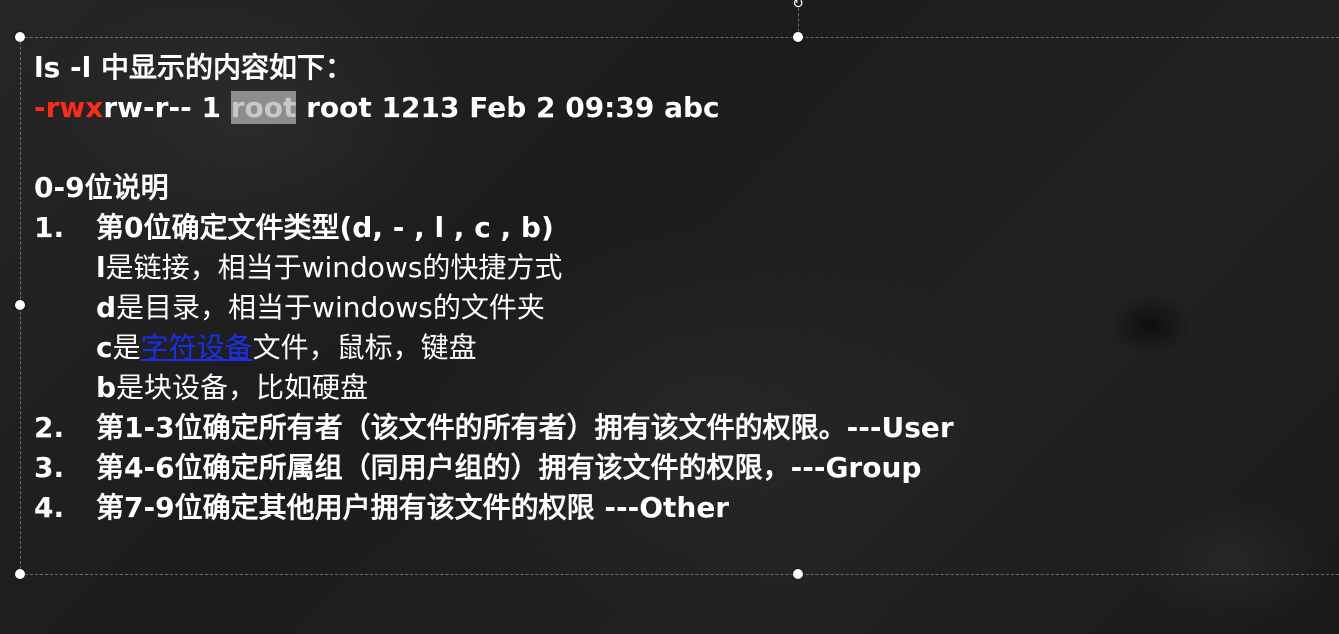 The height and width of the screenshot is (634, 1339). I want to click on sub-item-letter: c, so click(104, 347).